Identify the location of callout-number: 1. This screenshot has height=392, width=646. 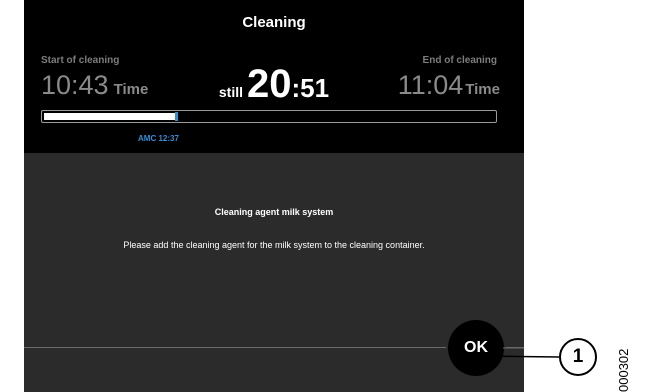
(578, 356).